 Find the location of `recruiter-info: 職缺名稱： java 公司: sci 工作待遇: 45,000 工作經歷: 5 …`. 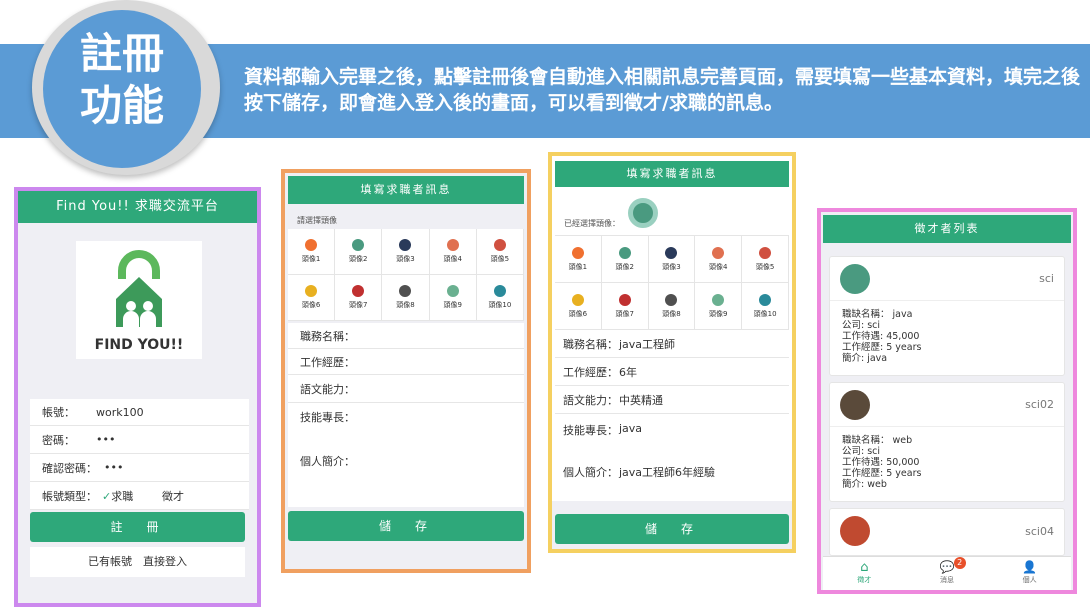

recruiter-info: 職缺名稱： java 公司: sci 工作待遇: 45,000 工作經歷: 5 … is located at coordinates (947, 336).